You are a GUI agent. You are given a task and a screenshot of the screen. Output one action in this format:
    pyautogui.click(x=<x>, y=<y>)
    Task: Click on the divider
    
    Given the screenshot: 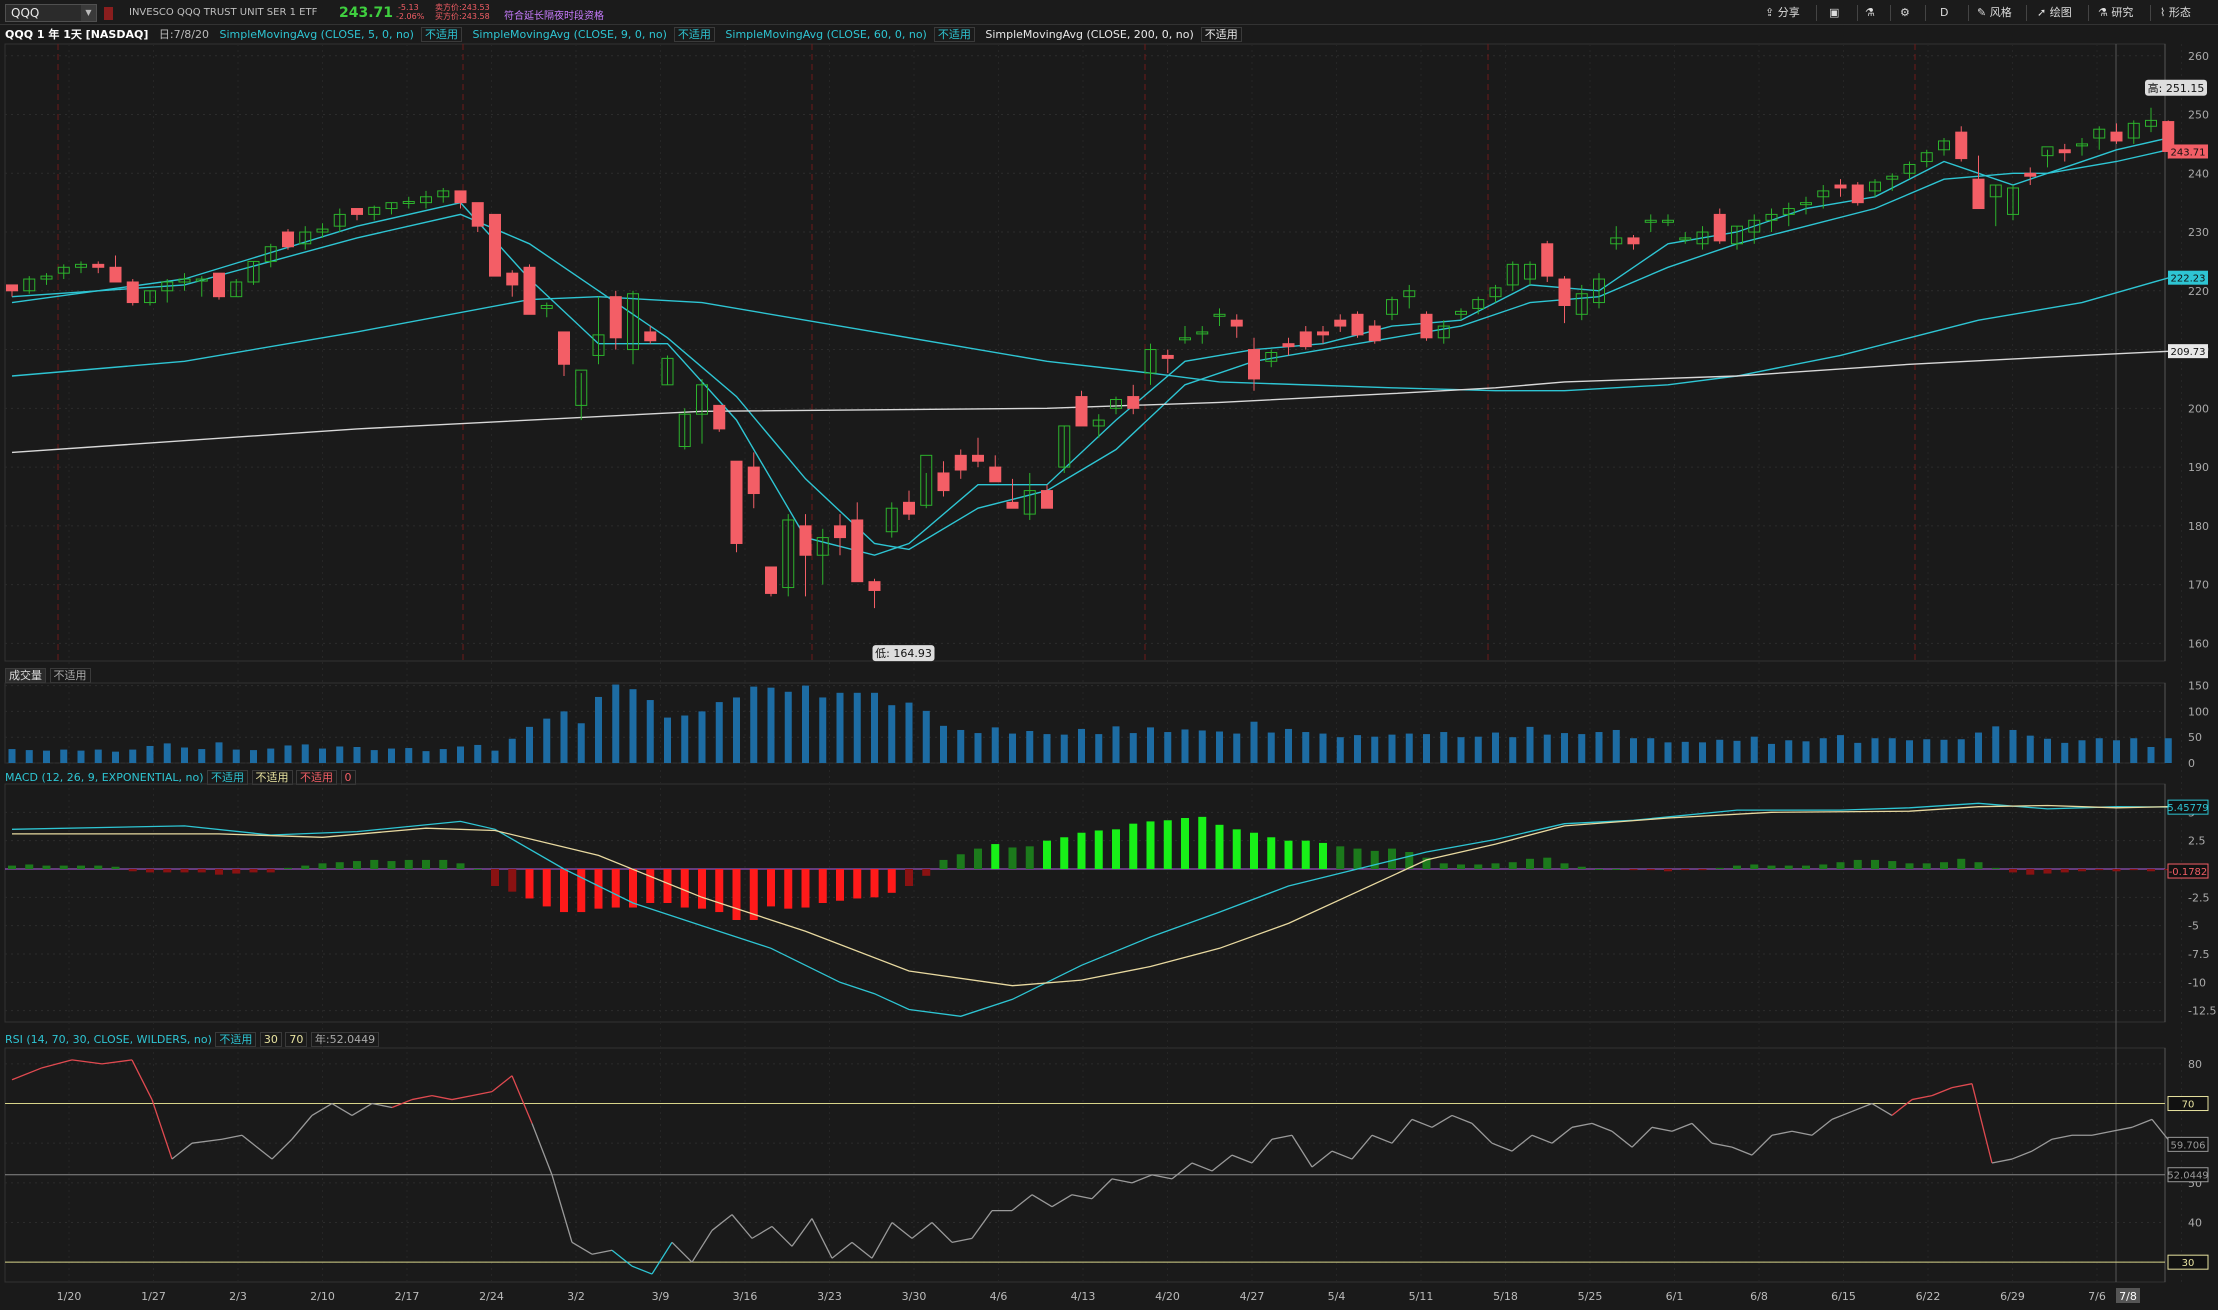 What is the action you would take?
    pyautogui.click(x=1857, y=13)
    